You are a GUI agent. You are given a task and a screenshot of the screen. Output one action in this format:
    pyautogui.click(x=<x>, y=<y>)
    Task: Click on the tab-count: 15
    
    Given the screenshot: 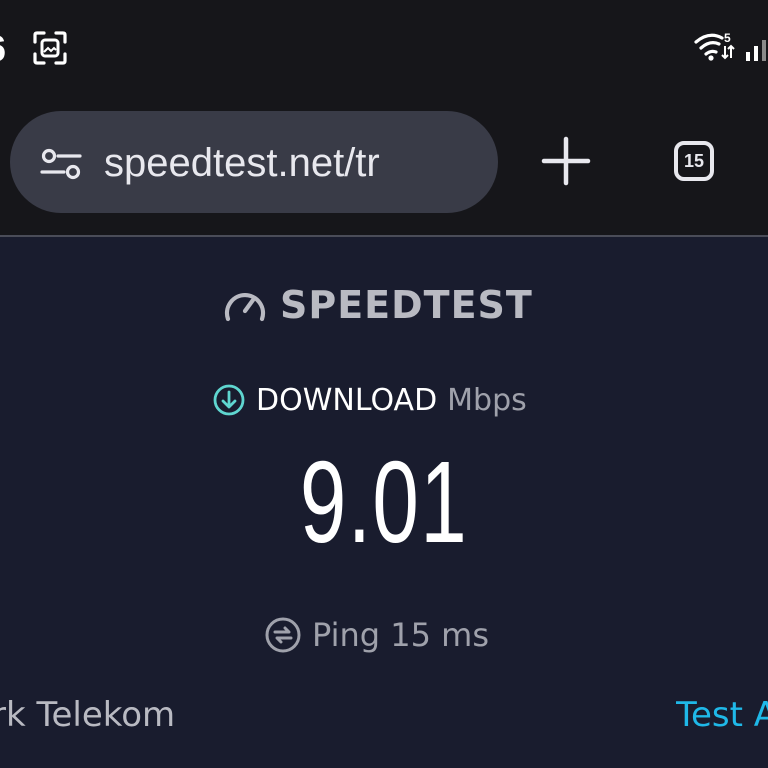 What is the action you would take?
    pyautogui.click(x=694, y=161)
    